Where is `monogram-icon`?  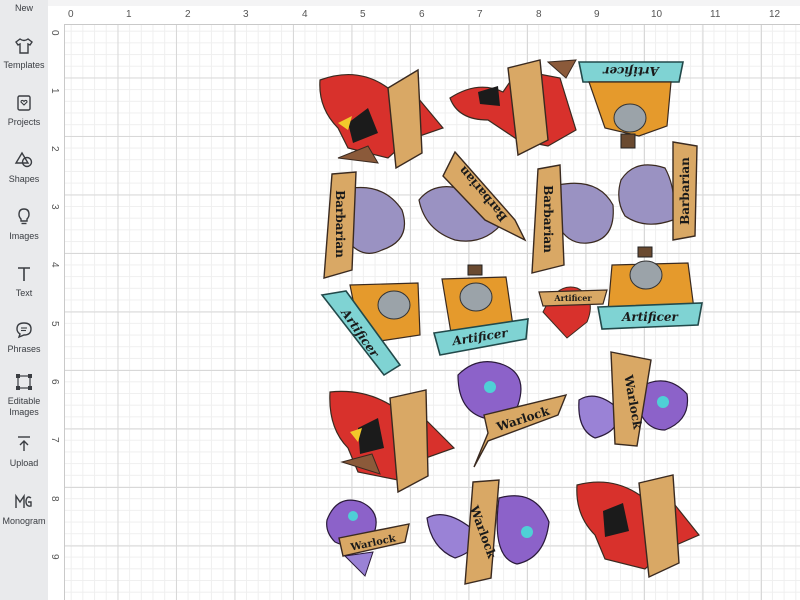
monogram-icon is located at coordinates (23, 500).